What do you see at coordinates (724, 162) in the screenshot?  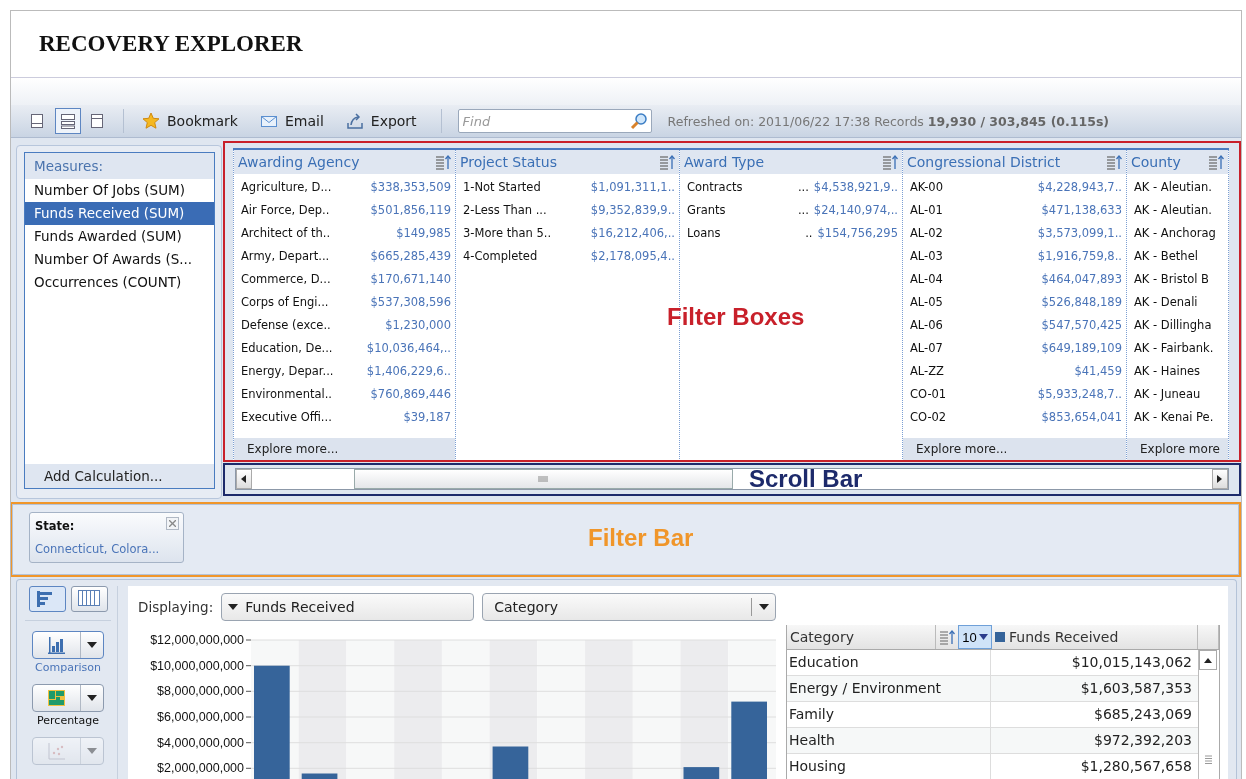 I see `filter-box-title: Award Type` at bounding box center [724, 162].